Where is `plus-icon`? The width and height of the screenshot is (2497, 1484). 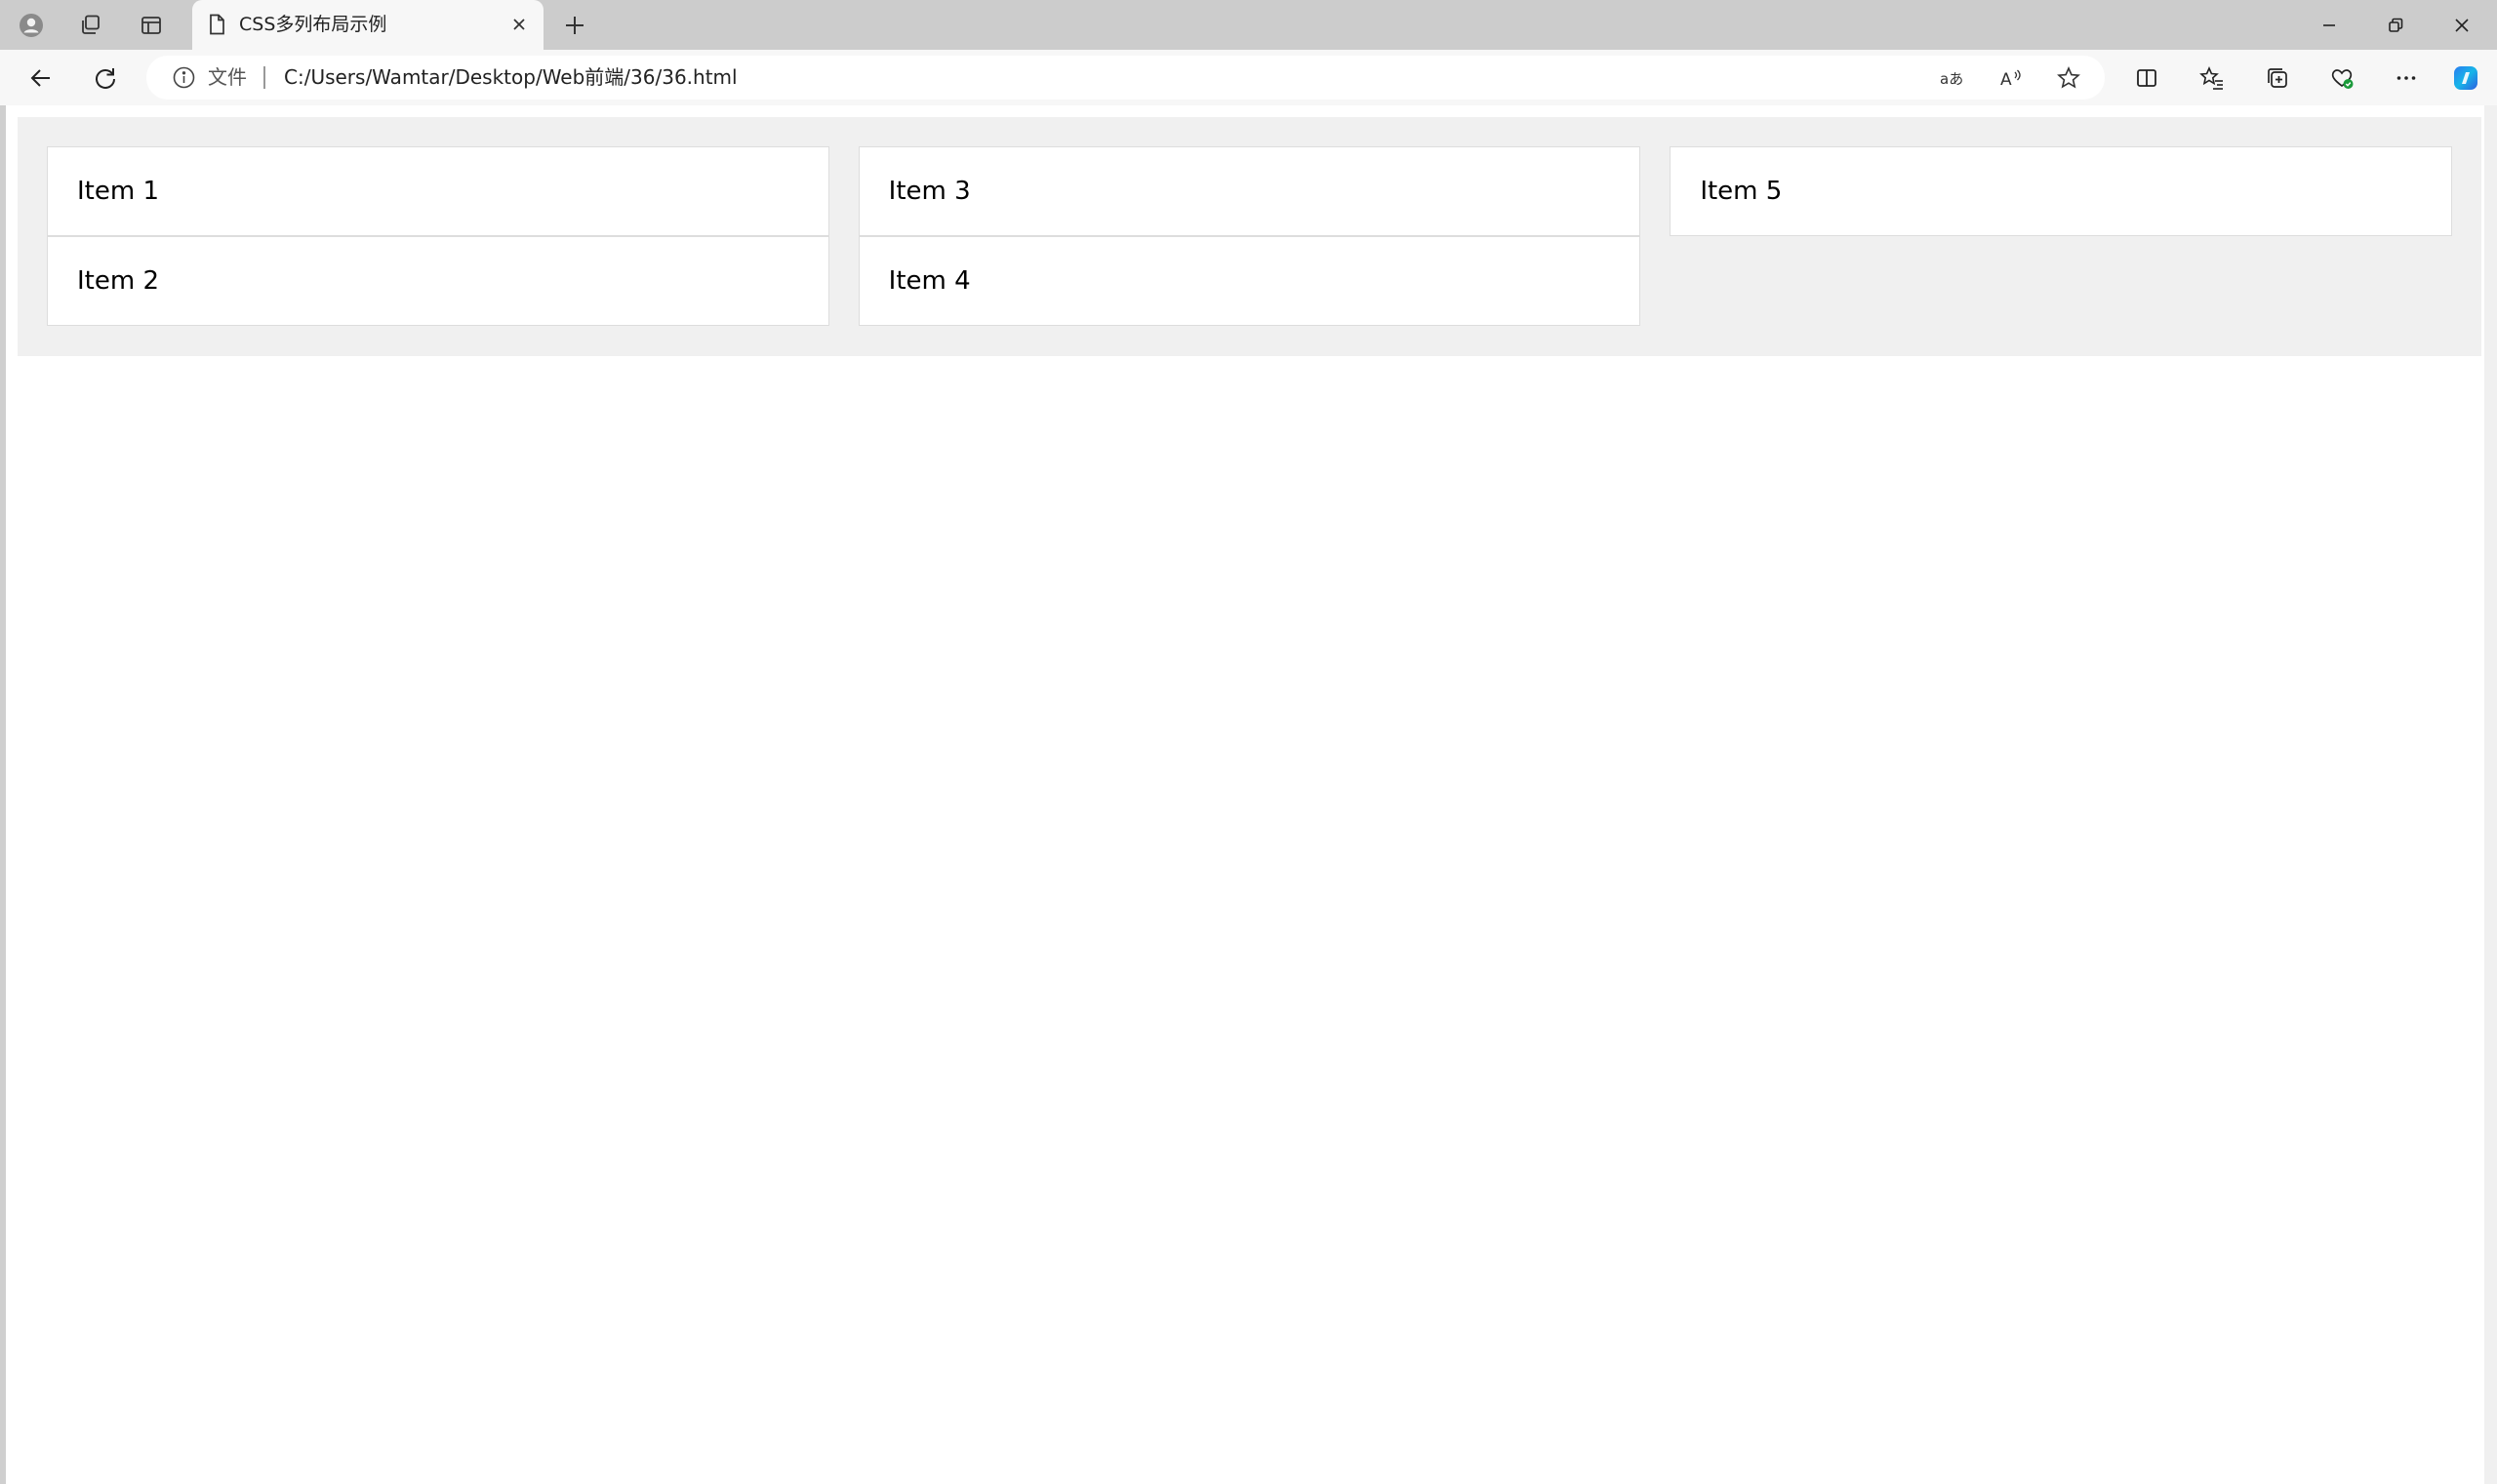
plus-icon is located at coordinates (575, 25).